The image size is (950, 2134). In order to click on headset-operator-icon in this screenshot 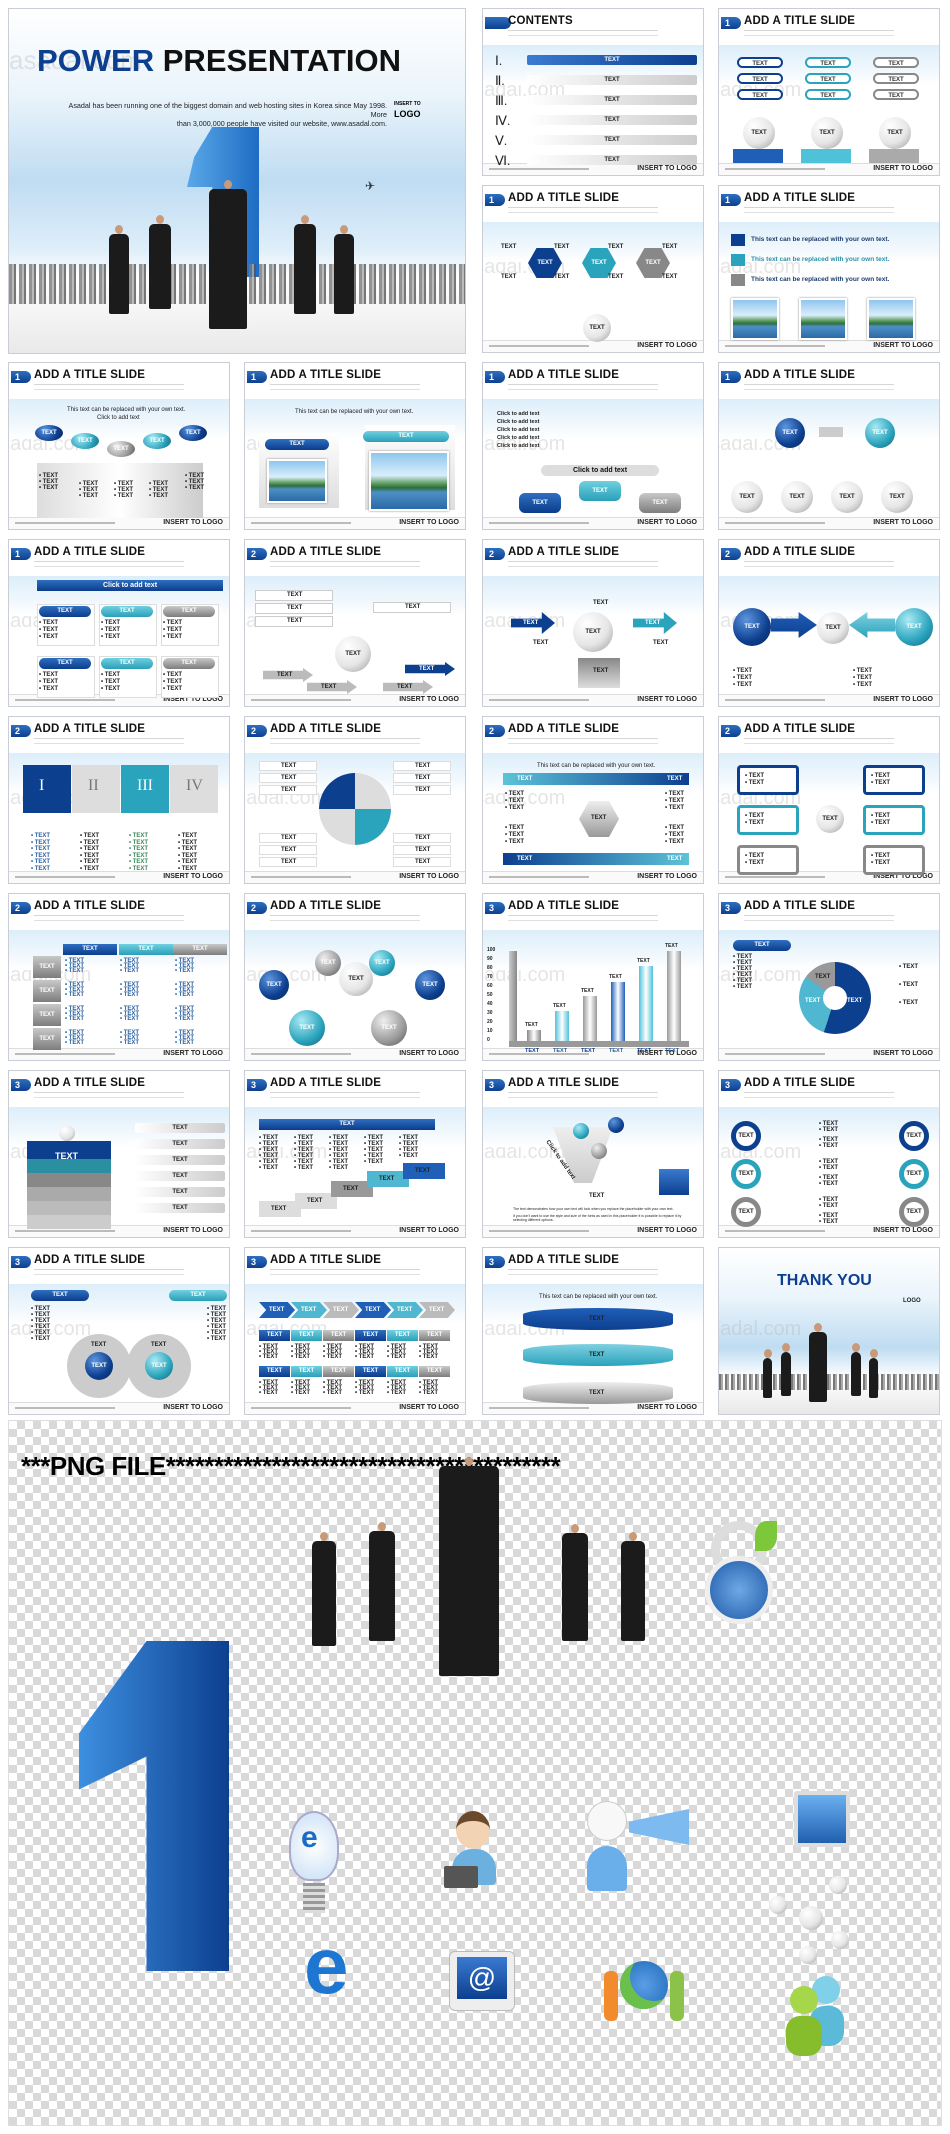, I will do `click(474, 1856)`.